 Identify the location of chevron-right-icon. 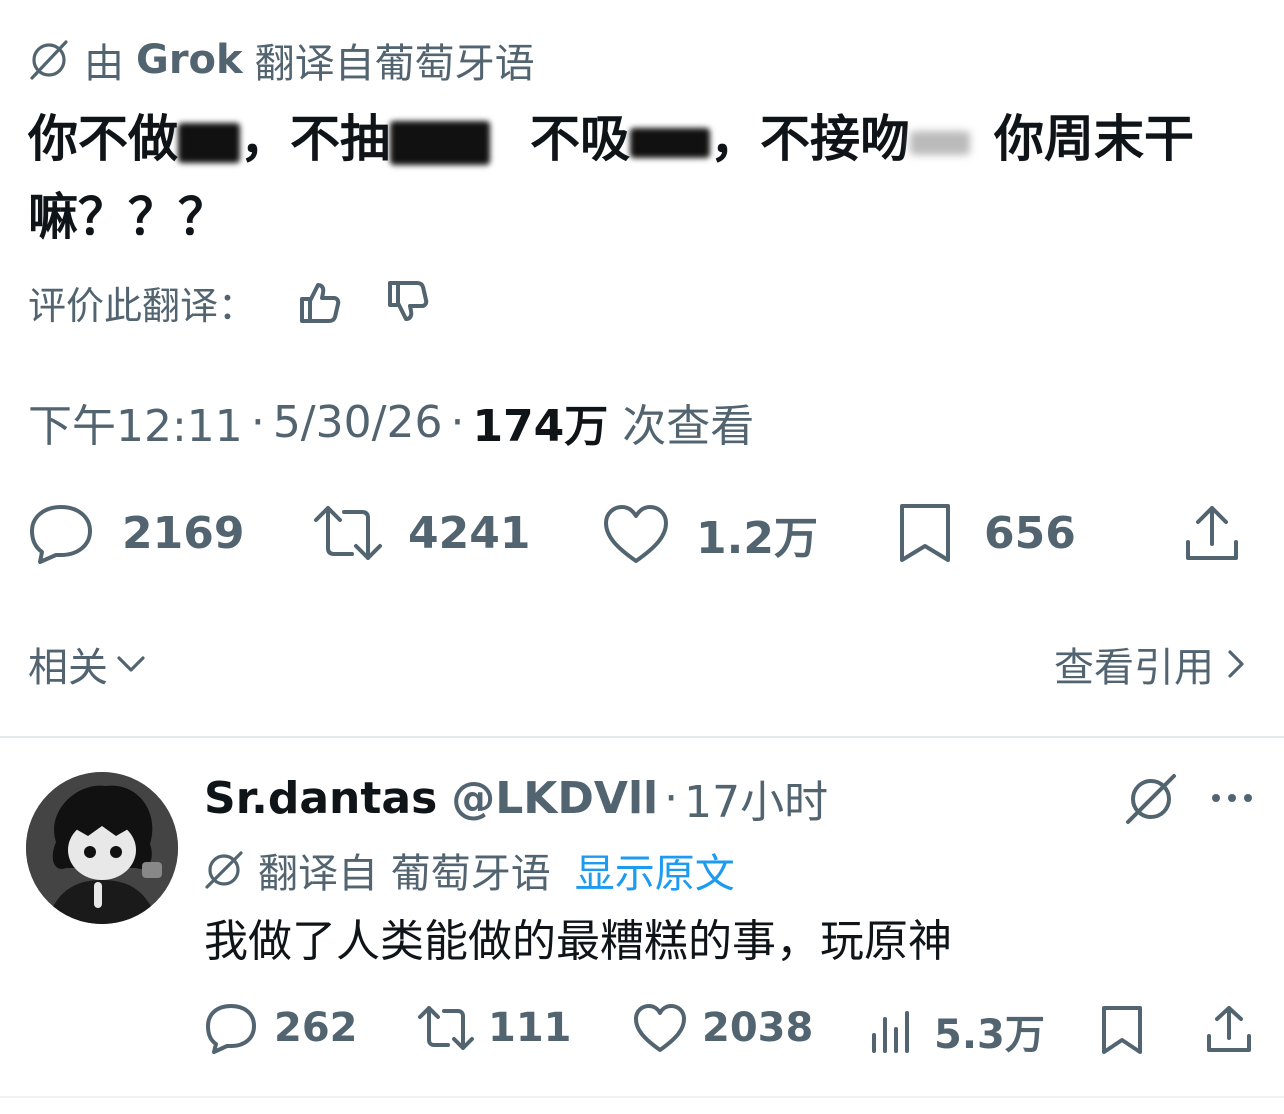
(1236, 664).